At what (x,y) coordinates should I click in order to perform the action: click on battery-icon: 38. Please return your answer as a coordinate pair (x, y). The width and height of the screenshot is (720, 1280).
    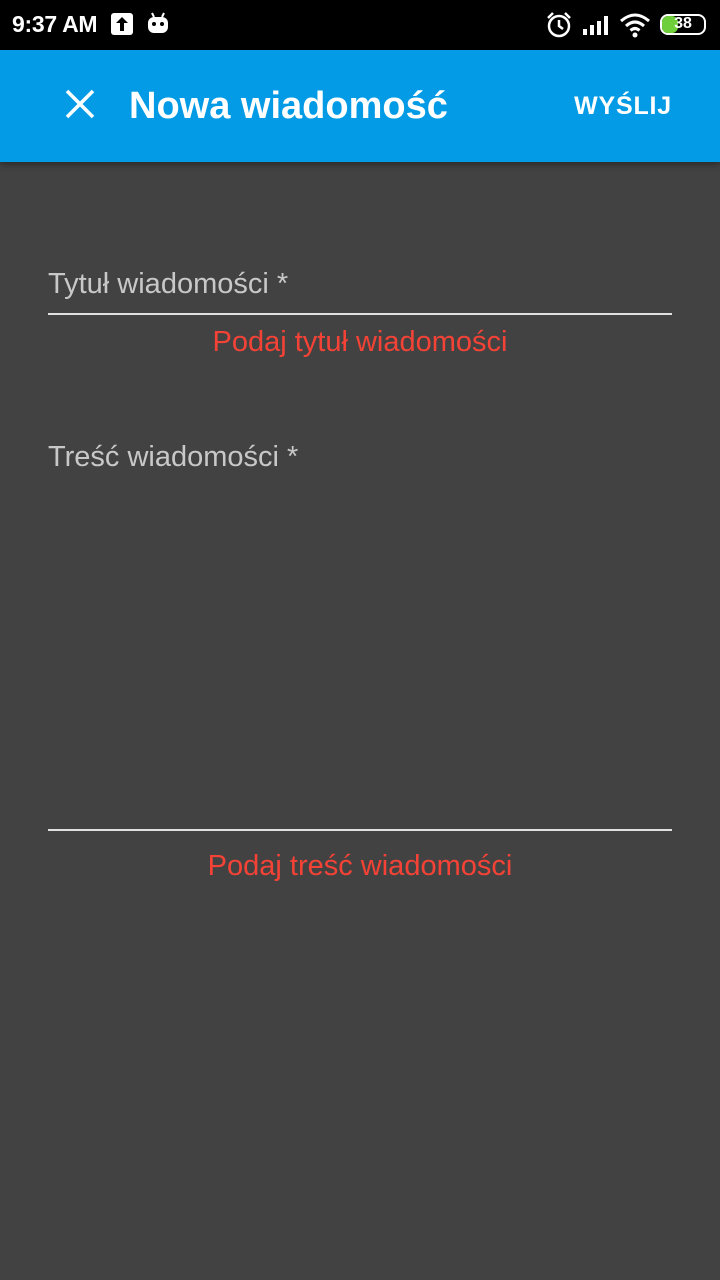
    Looking at the image, I should click on (683, 24).